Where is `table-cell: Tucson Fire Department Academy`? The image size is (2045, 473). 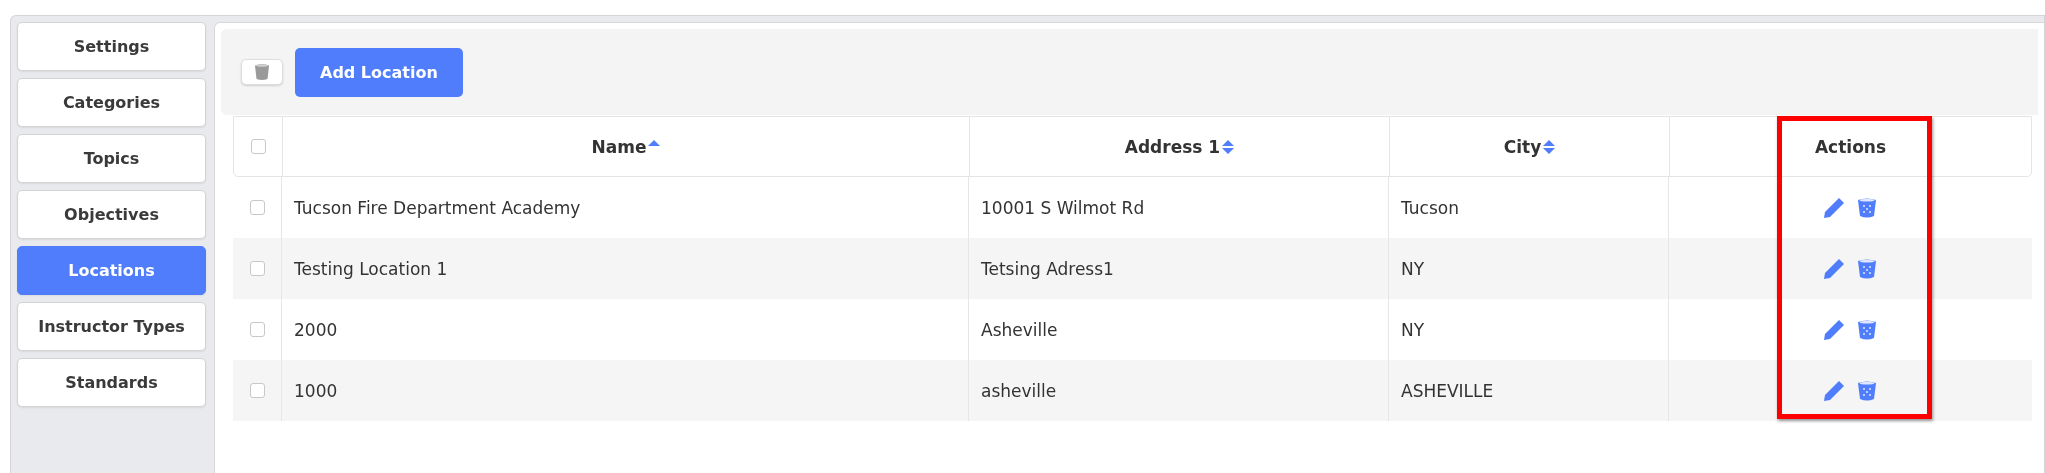
table-cell: Tucson Fire Department Academy is located at coordinates (437, 207).